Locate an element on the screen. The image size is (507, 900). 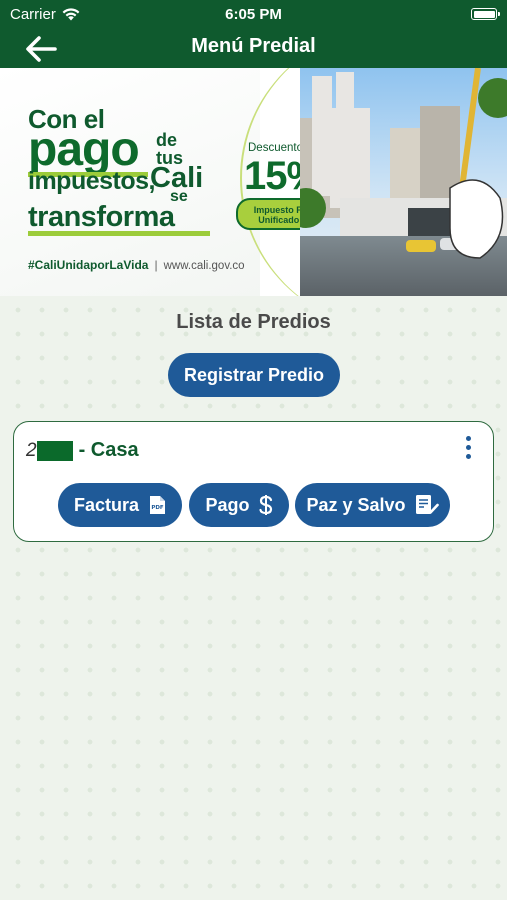
banner-line-3: impuestos, is located at coordinates (91, 181).